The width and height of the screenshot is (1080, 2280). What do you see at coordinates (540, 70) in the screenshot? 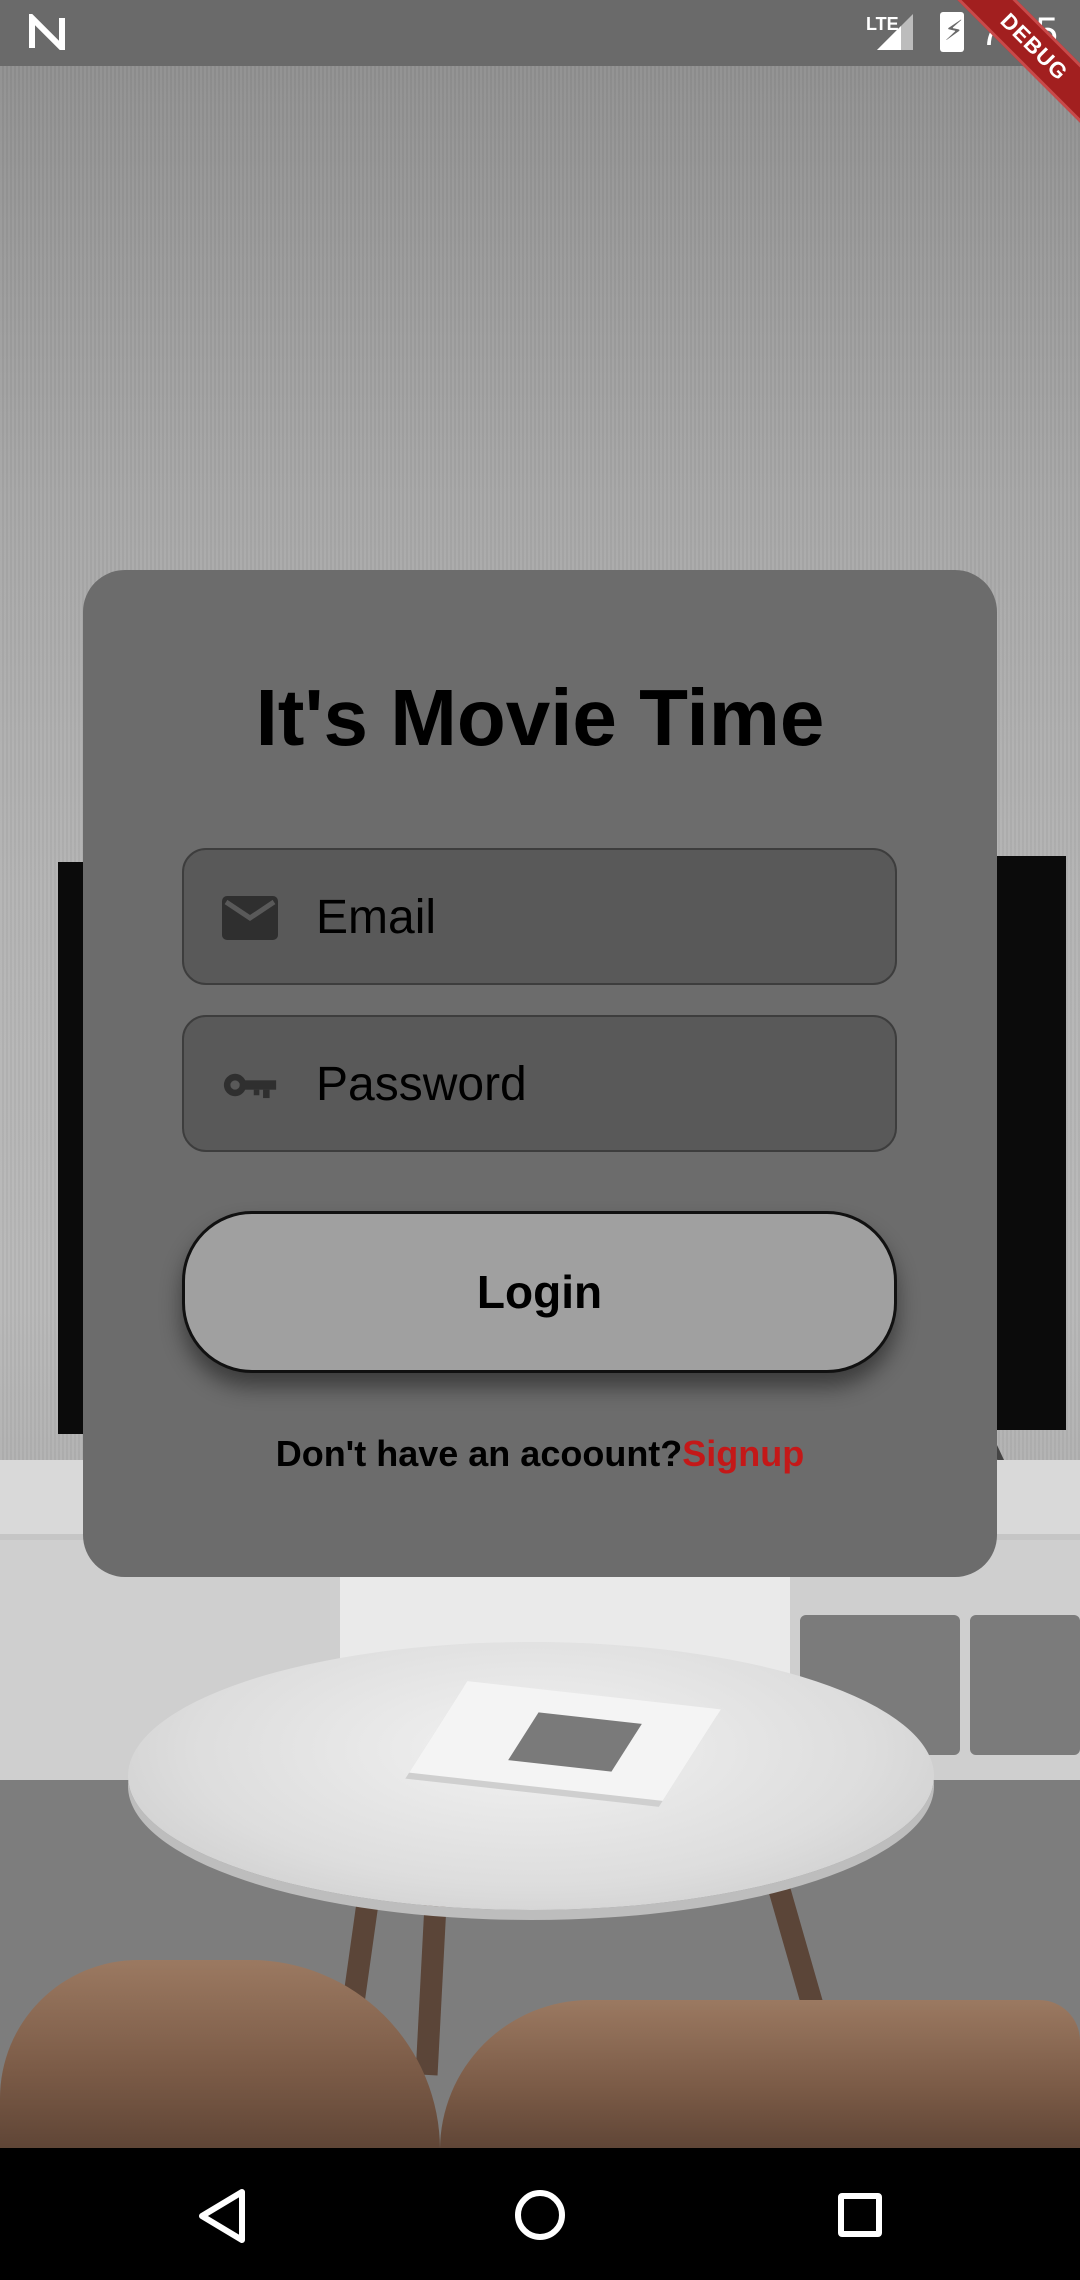
I see `status-bar: LTE ⚡ 7:05 DEBUG` at bounding box center [540, 70].